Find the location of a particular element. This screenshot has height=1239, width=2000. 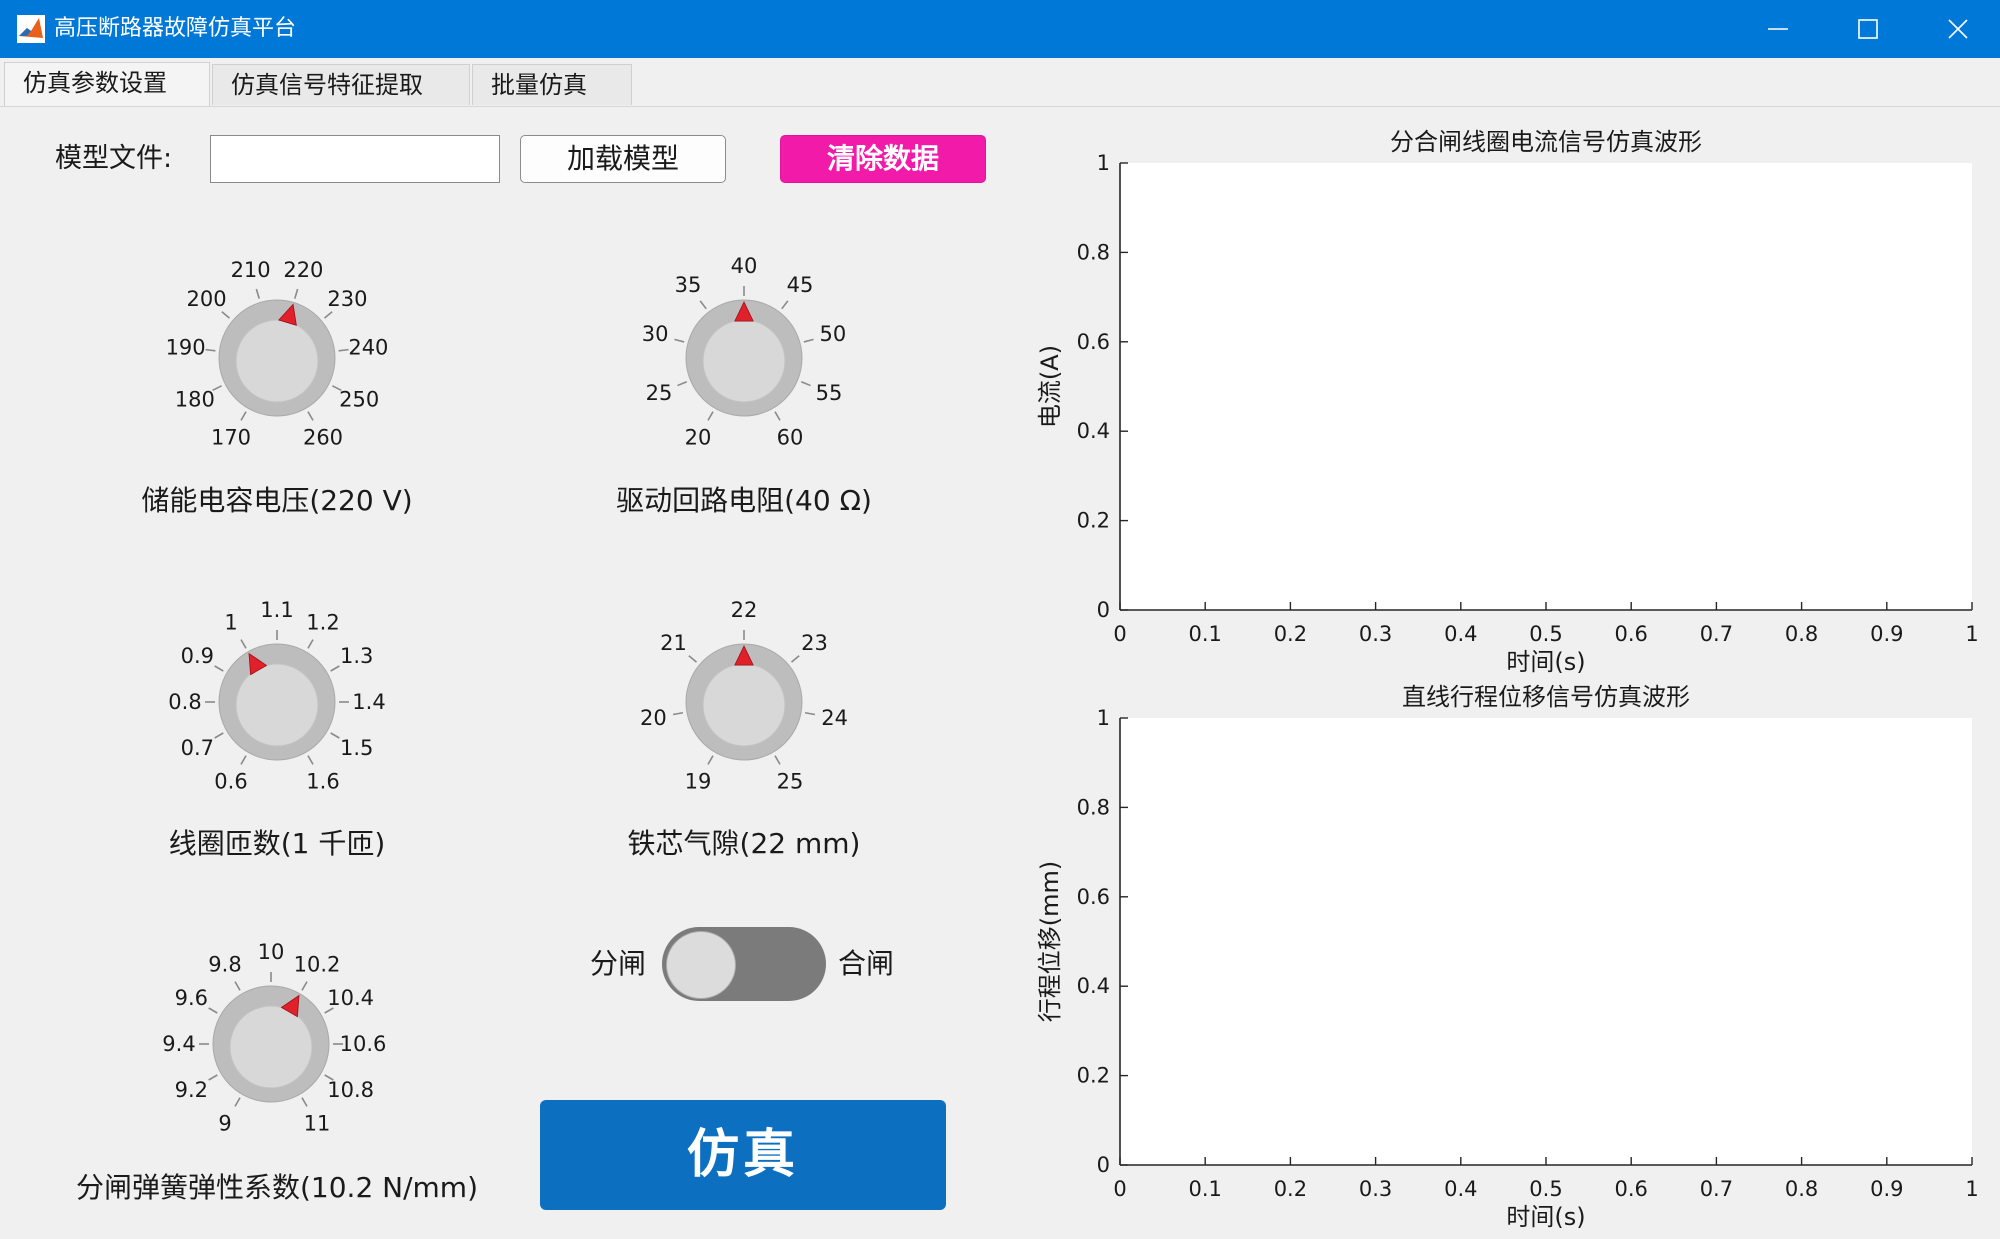

y-tick-label: 0.8 is located at coordinates (1093, 252).